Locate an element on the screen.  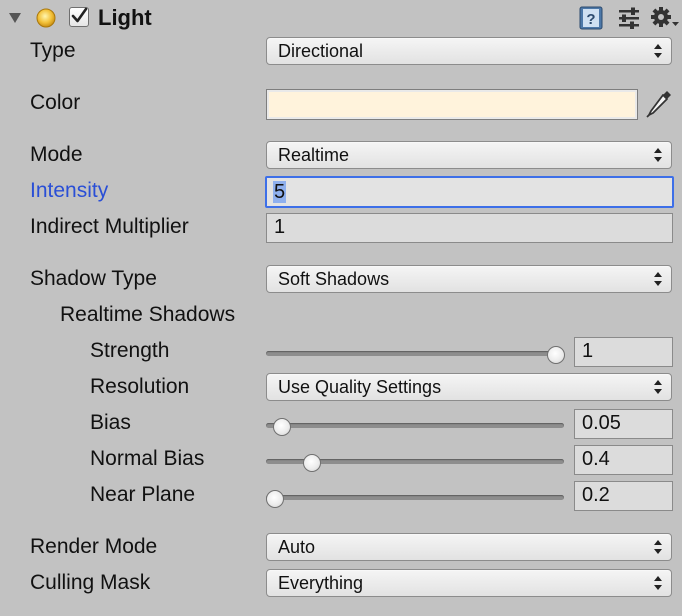
near-plane-slider-track is located at coordinates (415, 497).